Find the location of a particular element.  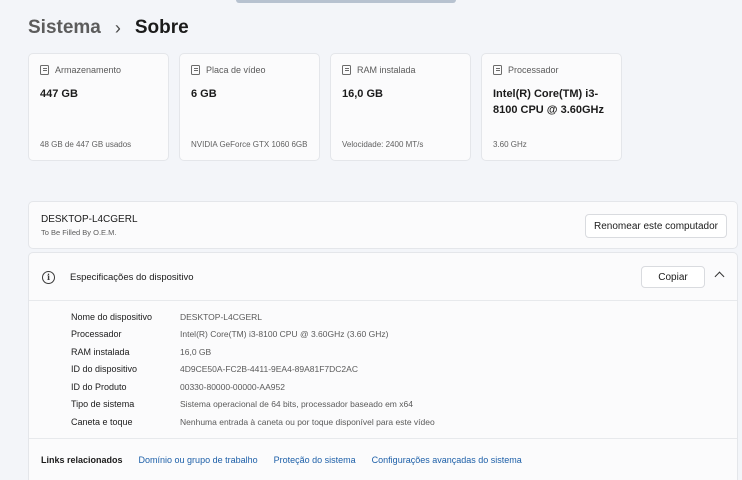

link-domain-workgroup: Domínio ou grupo de trabalho is located at coordinates (198, 460).